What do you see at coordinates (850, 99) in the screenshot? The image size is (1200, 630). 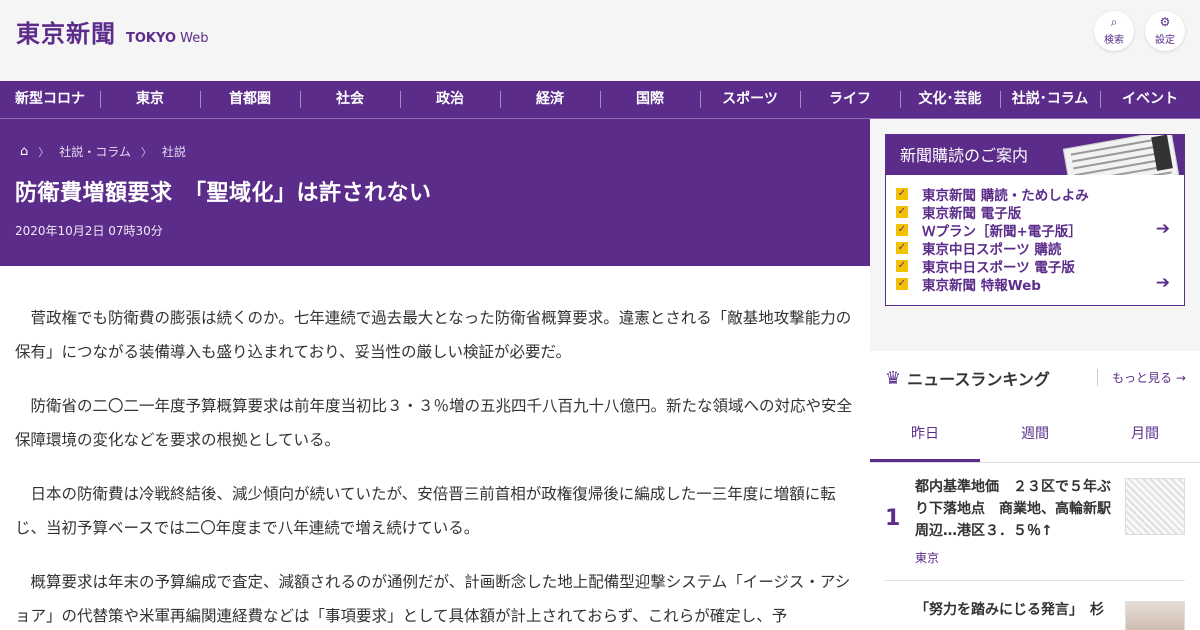 I see `nav-item-life: ライフ` at bounding box center [850, 99].